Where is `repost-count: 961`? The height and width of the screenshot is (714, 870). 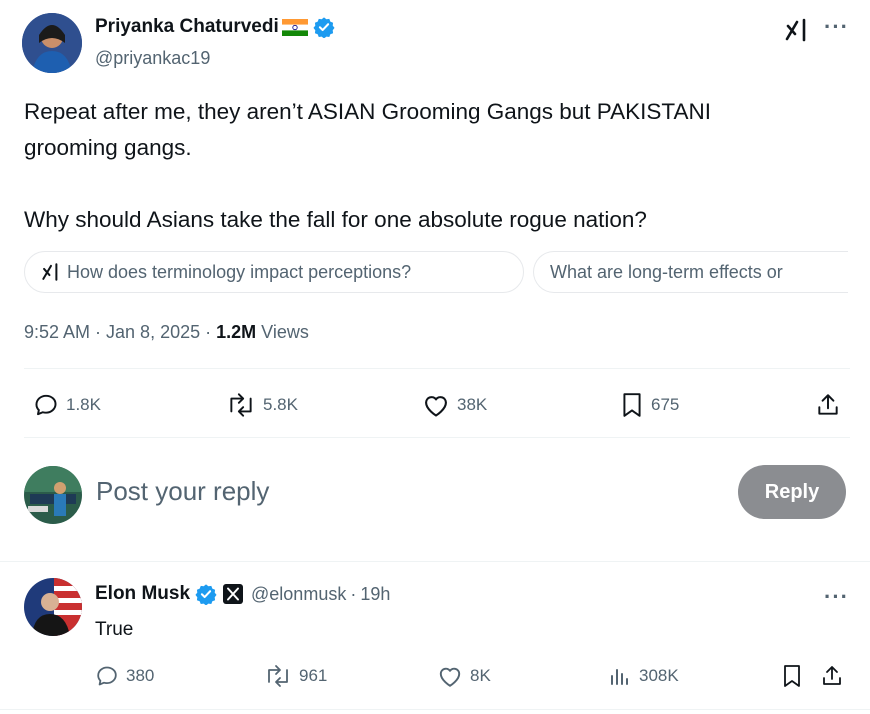 repost-count: 961 is located at coordinates (313, 675).